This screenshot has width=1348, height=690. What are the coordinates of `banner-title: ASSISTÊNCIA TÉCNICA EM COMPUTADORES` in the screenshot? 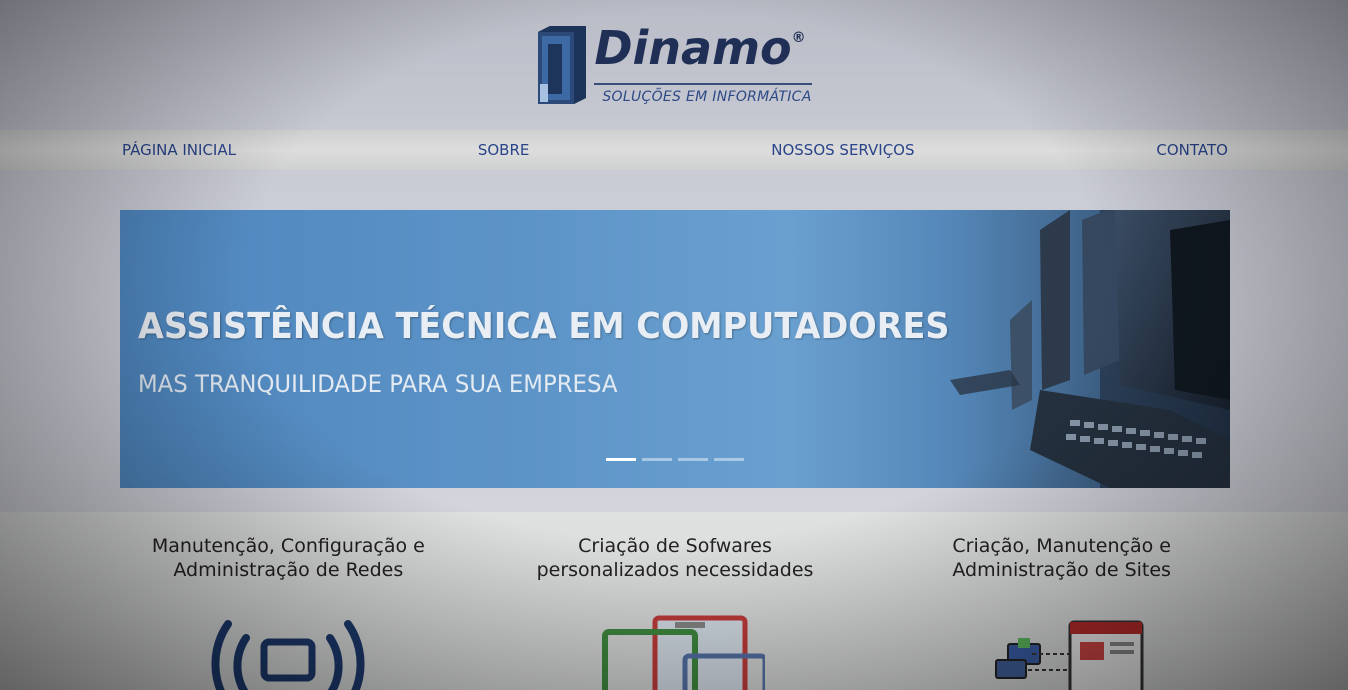 It's located at (544, 326).